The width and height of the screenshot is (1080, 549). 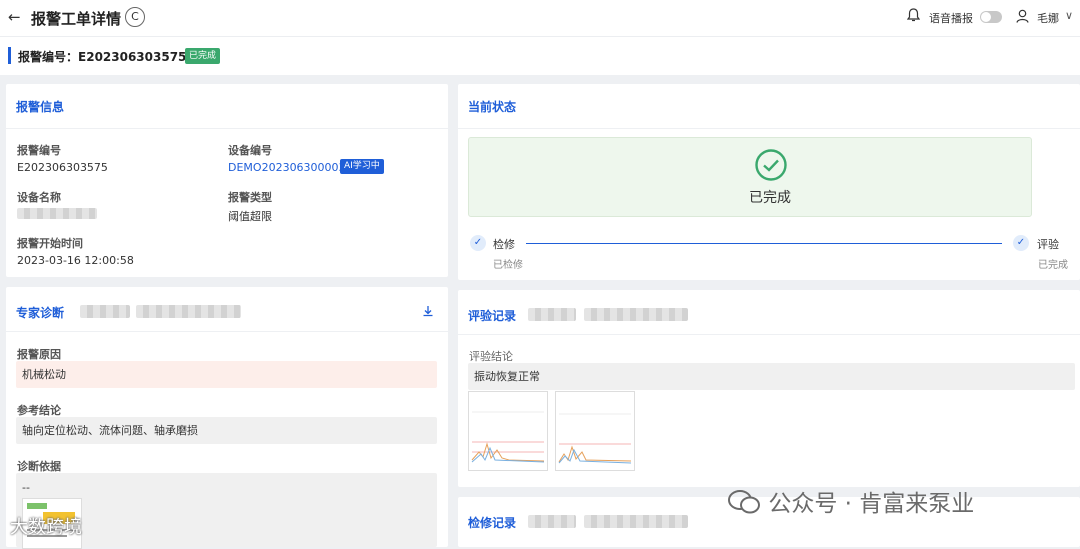 What do you see at coordinates (287, 167) in the screenshot?
I see `device-no-link: DEMO202306300003` at bounding box center [287, 167].